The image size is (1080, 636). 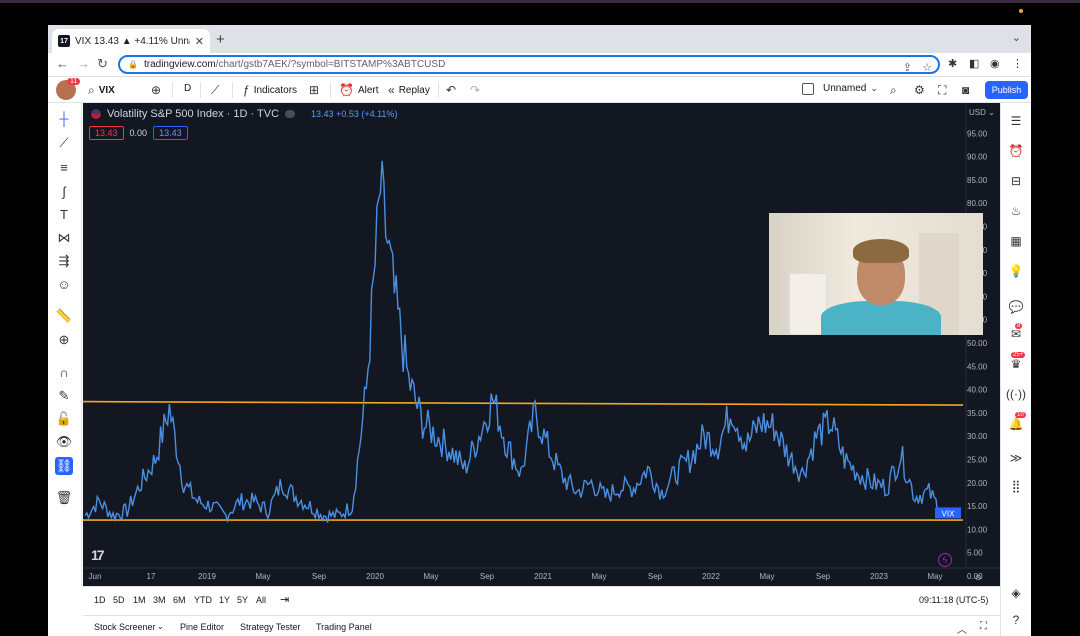 I want to click on brush-icon: ∫, so click(x=64, y=191).